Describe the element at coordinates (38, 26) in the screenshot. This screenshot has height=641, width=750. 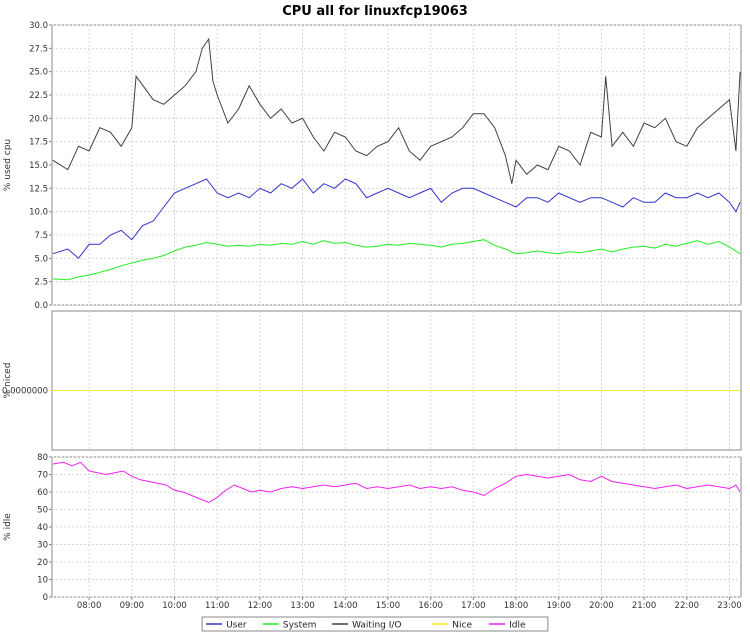
I see `panel-0-ytick-label: 30.0` at that location.